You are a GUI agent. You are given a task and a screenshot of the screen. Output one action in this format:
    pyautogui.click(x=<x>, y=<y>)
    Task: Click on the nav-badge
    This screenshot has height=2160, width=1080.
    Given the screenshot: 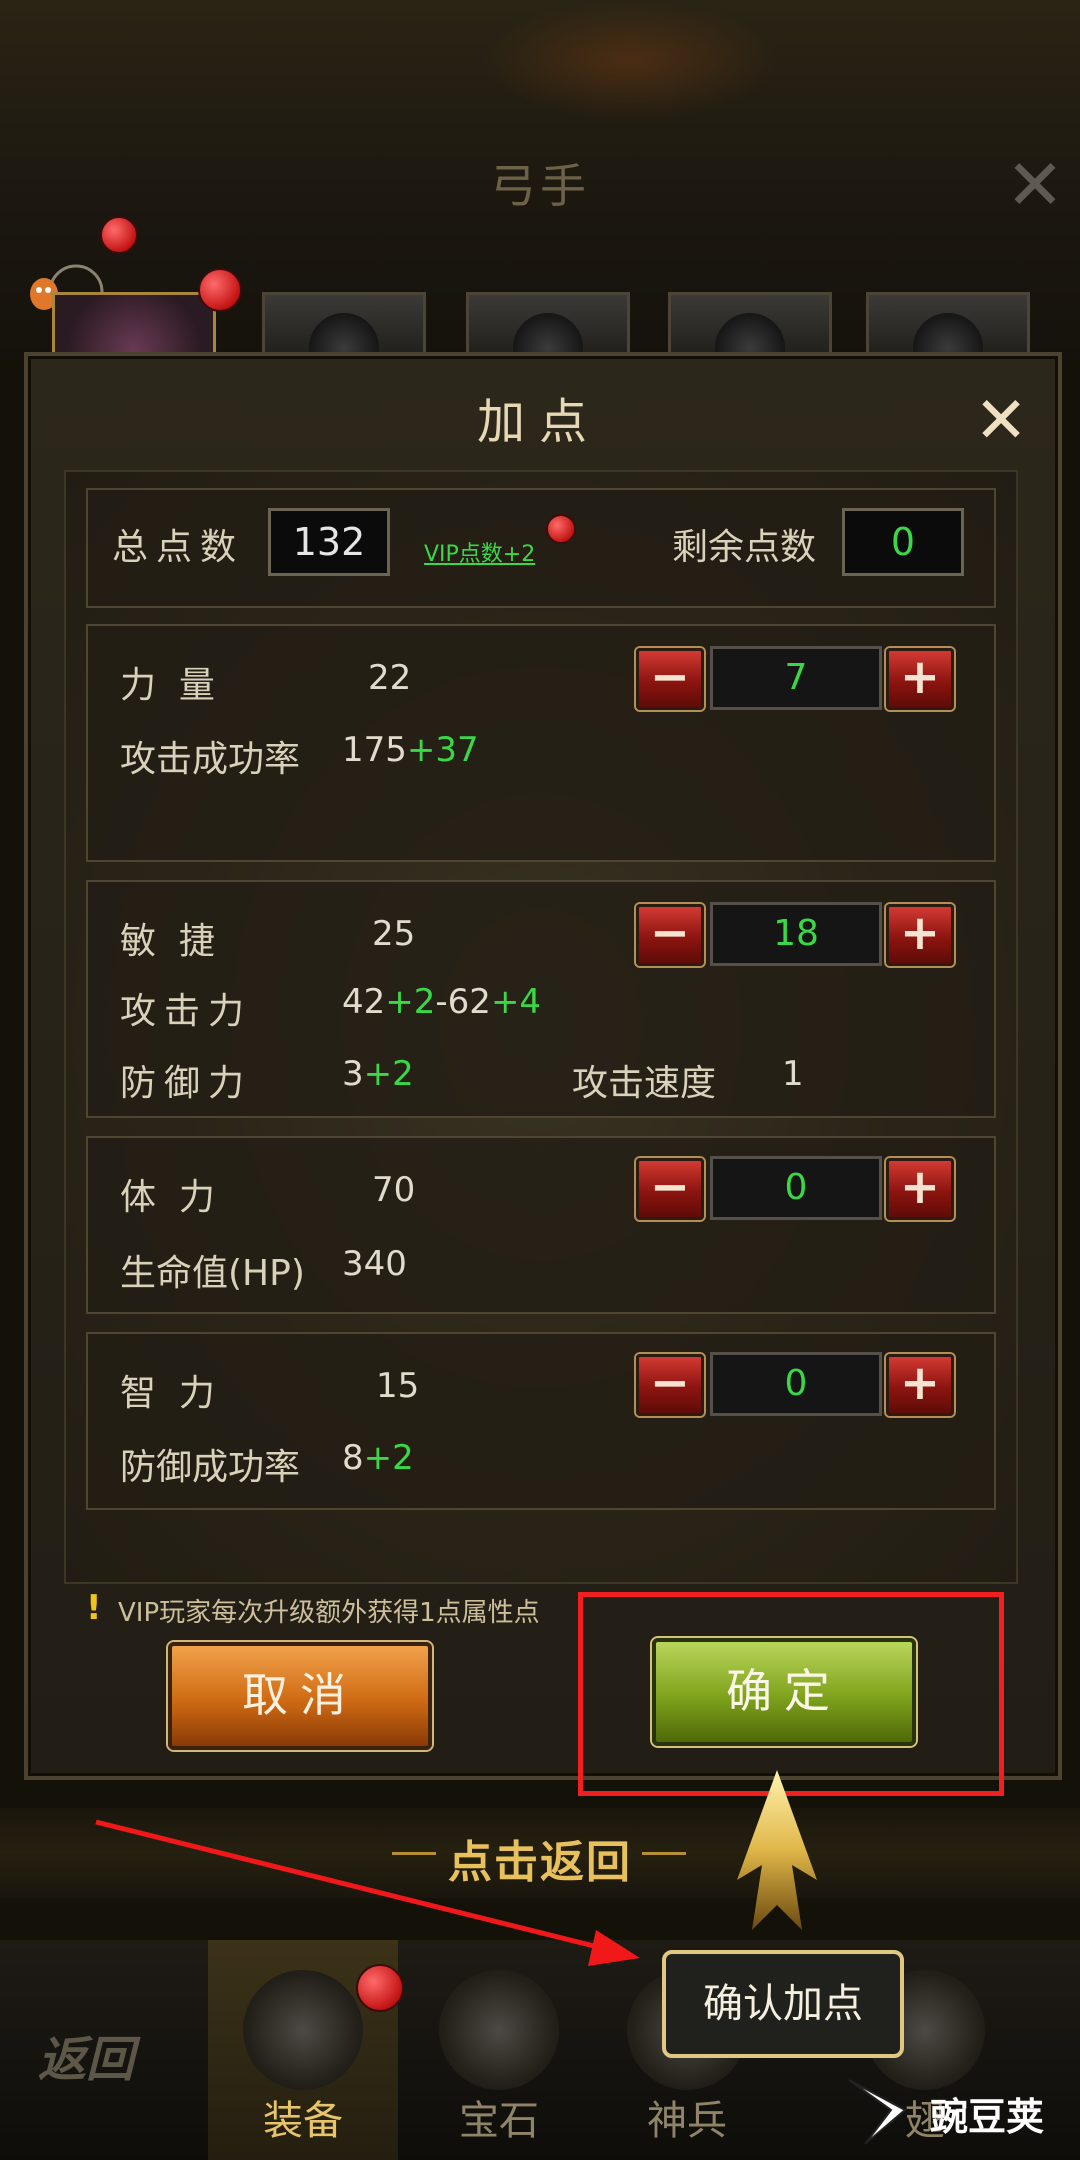 What is the action you would take?
    pyautogui.click(x=380, y=1988)
    